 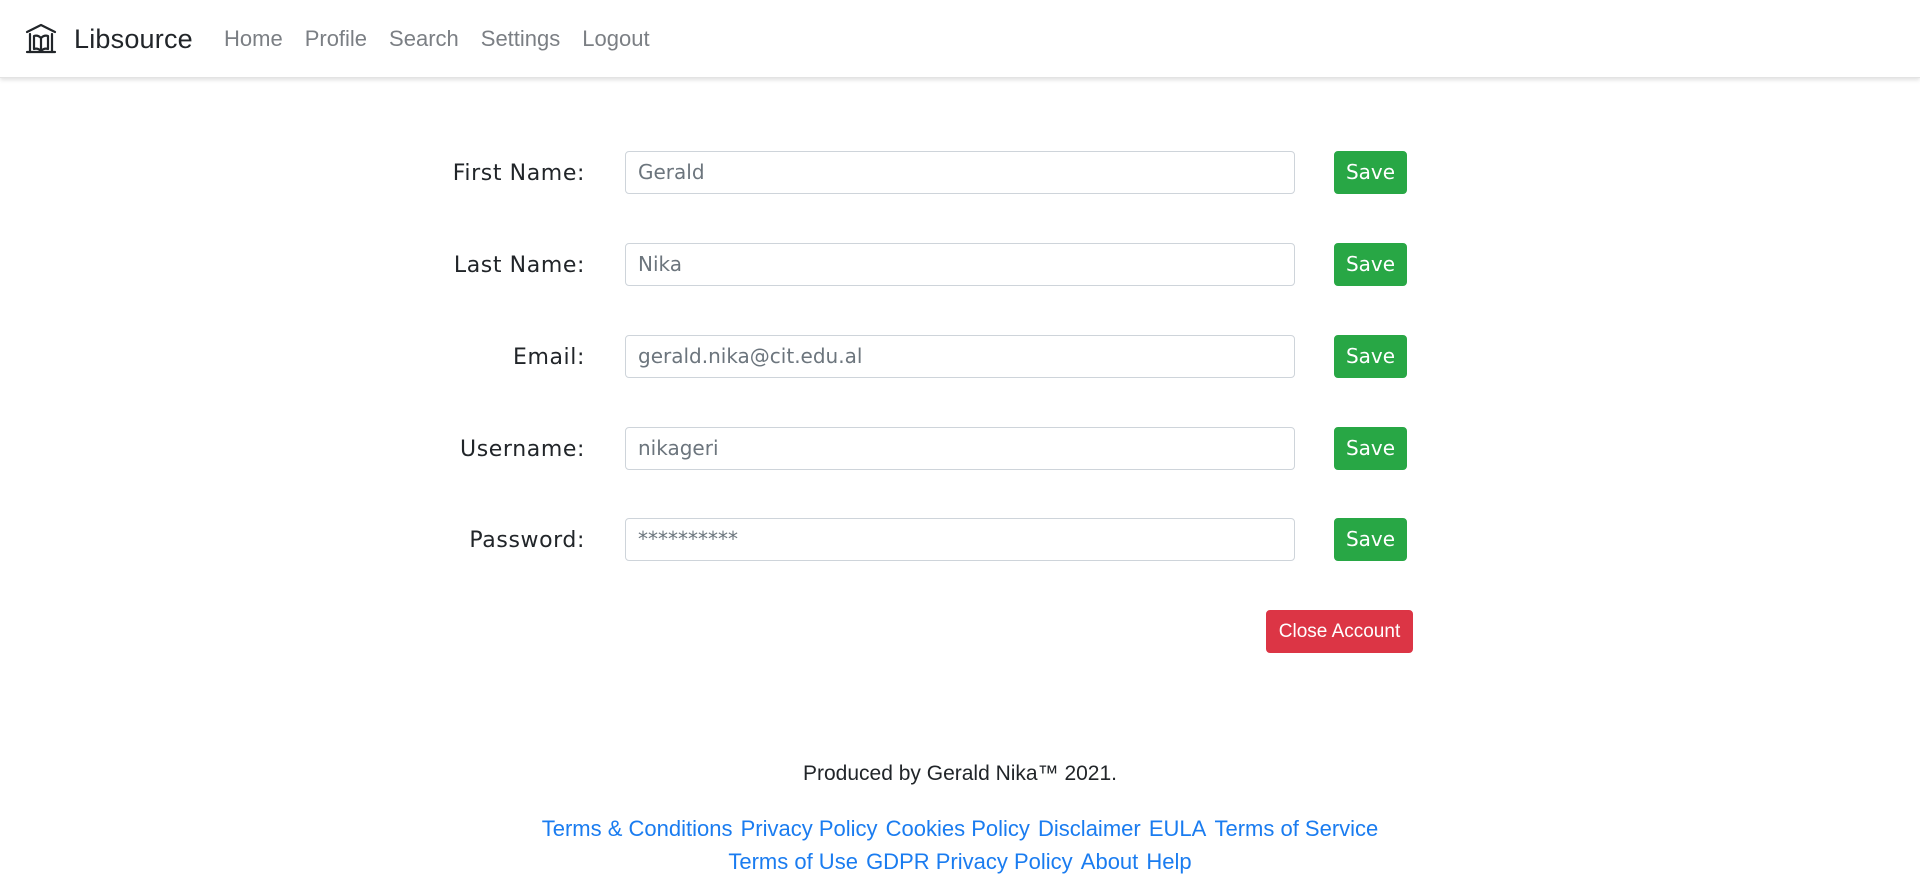 I want to click on library-icon, so click(x=41, y=39).